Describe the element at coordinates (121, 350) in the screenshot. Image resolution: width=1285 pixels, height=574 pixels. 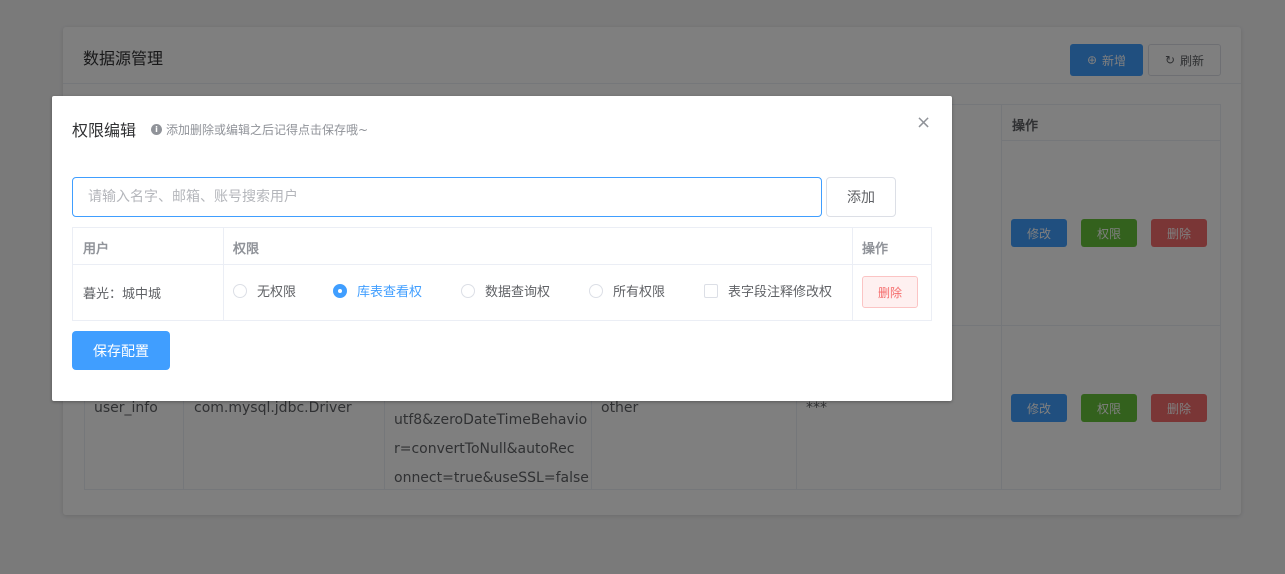
I see `save-config-button: 保存配置` at that location.